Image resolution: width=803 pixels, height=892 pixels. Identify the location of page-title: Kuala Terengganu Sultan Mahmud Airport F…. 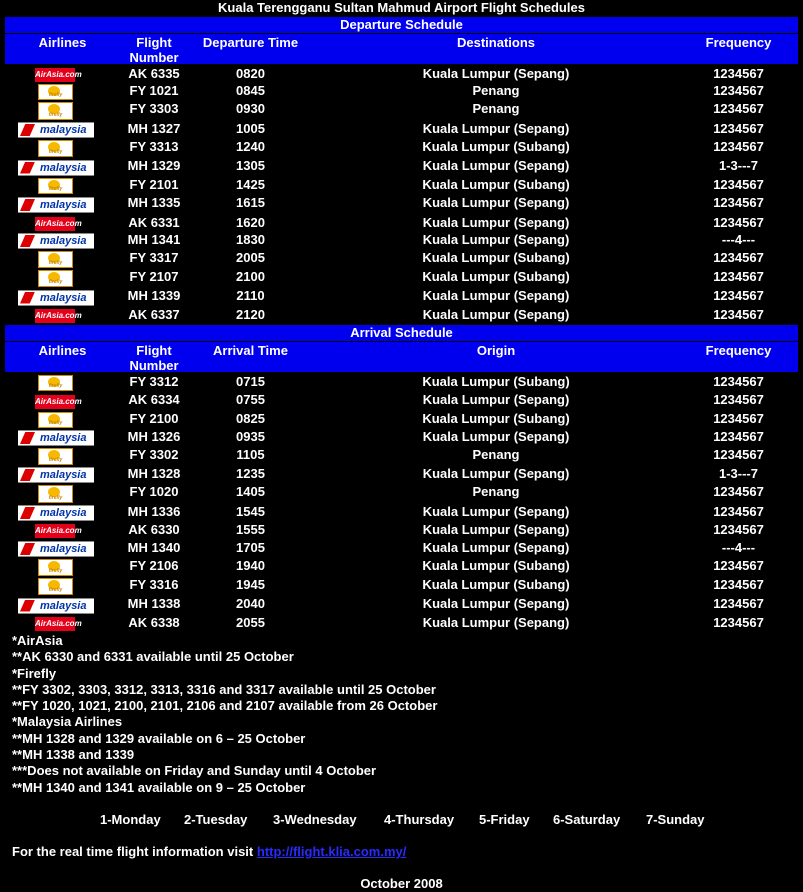
(401, 7).